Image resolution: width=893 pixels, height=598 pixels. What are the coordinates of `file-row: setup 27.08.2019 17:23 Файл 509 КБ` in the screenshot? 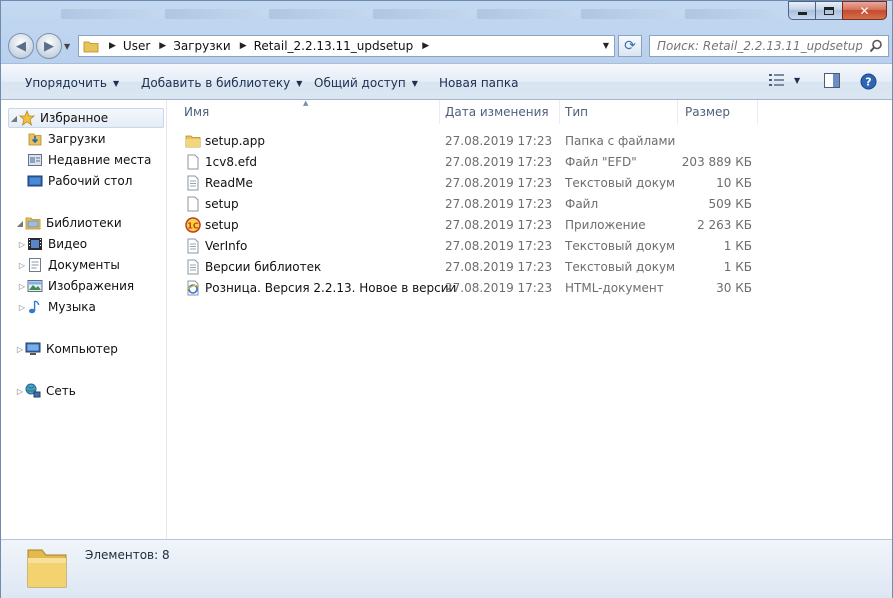 It's located at (530, 204).